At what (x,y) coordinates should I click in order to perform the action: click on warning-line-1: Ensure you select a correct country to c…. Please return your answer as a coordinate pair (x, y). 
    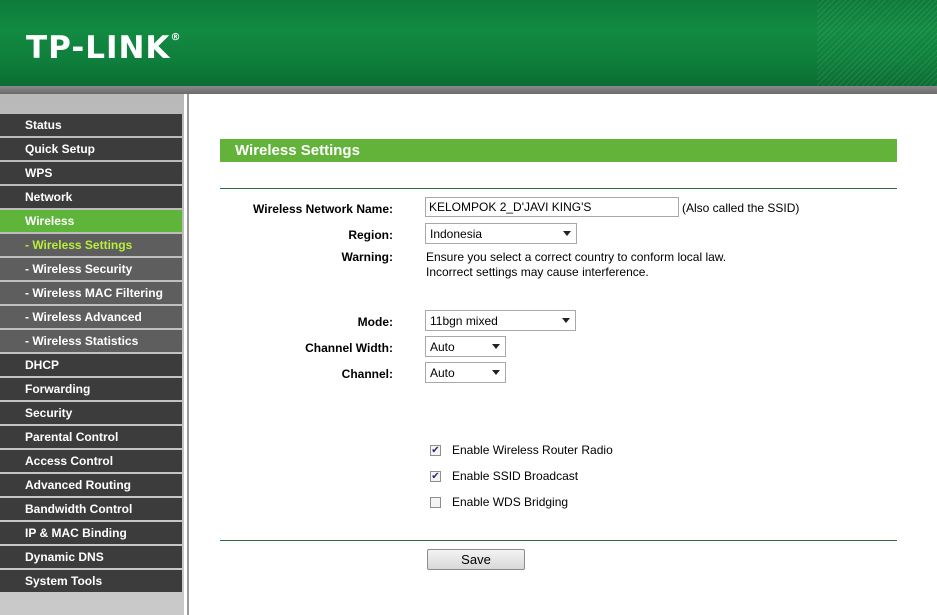
    Looking at the image, I should click on (576, 257).